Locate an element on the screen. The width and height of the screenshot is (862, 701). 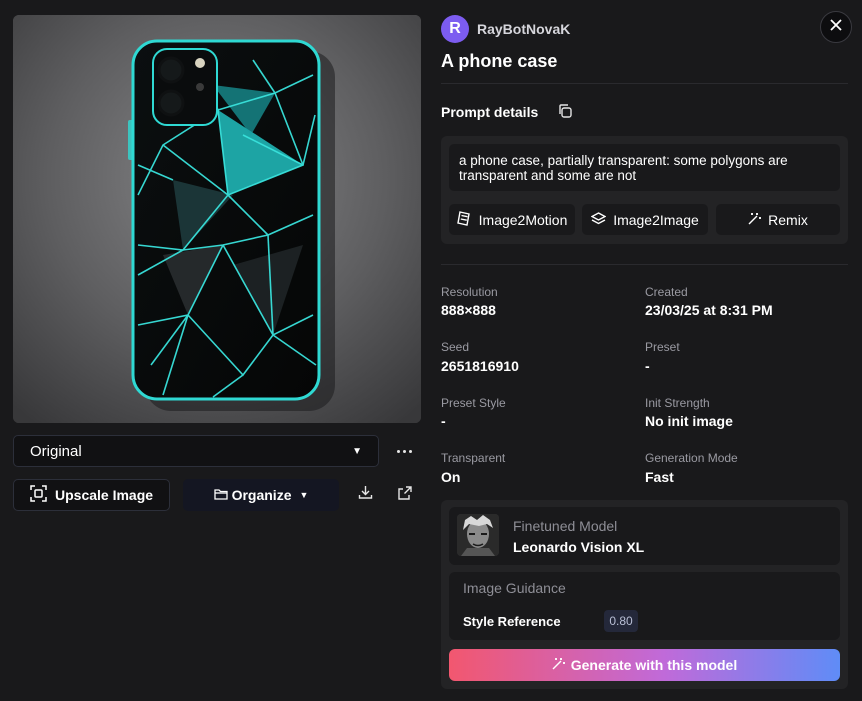
init-strength-value: No init image is located at coordinates (689, 421).